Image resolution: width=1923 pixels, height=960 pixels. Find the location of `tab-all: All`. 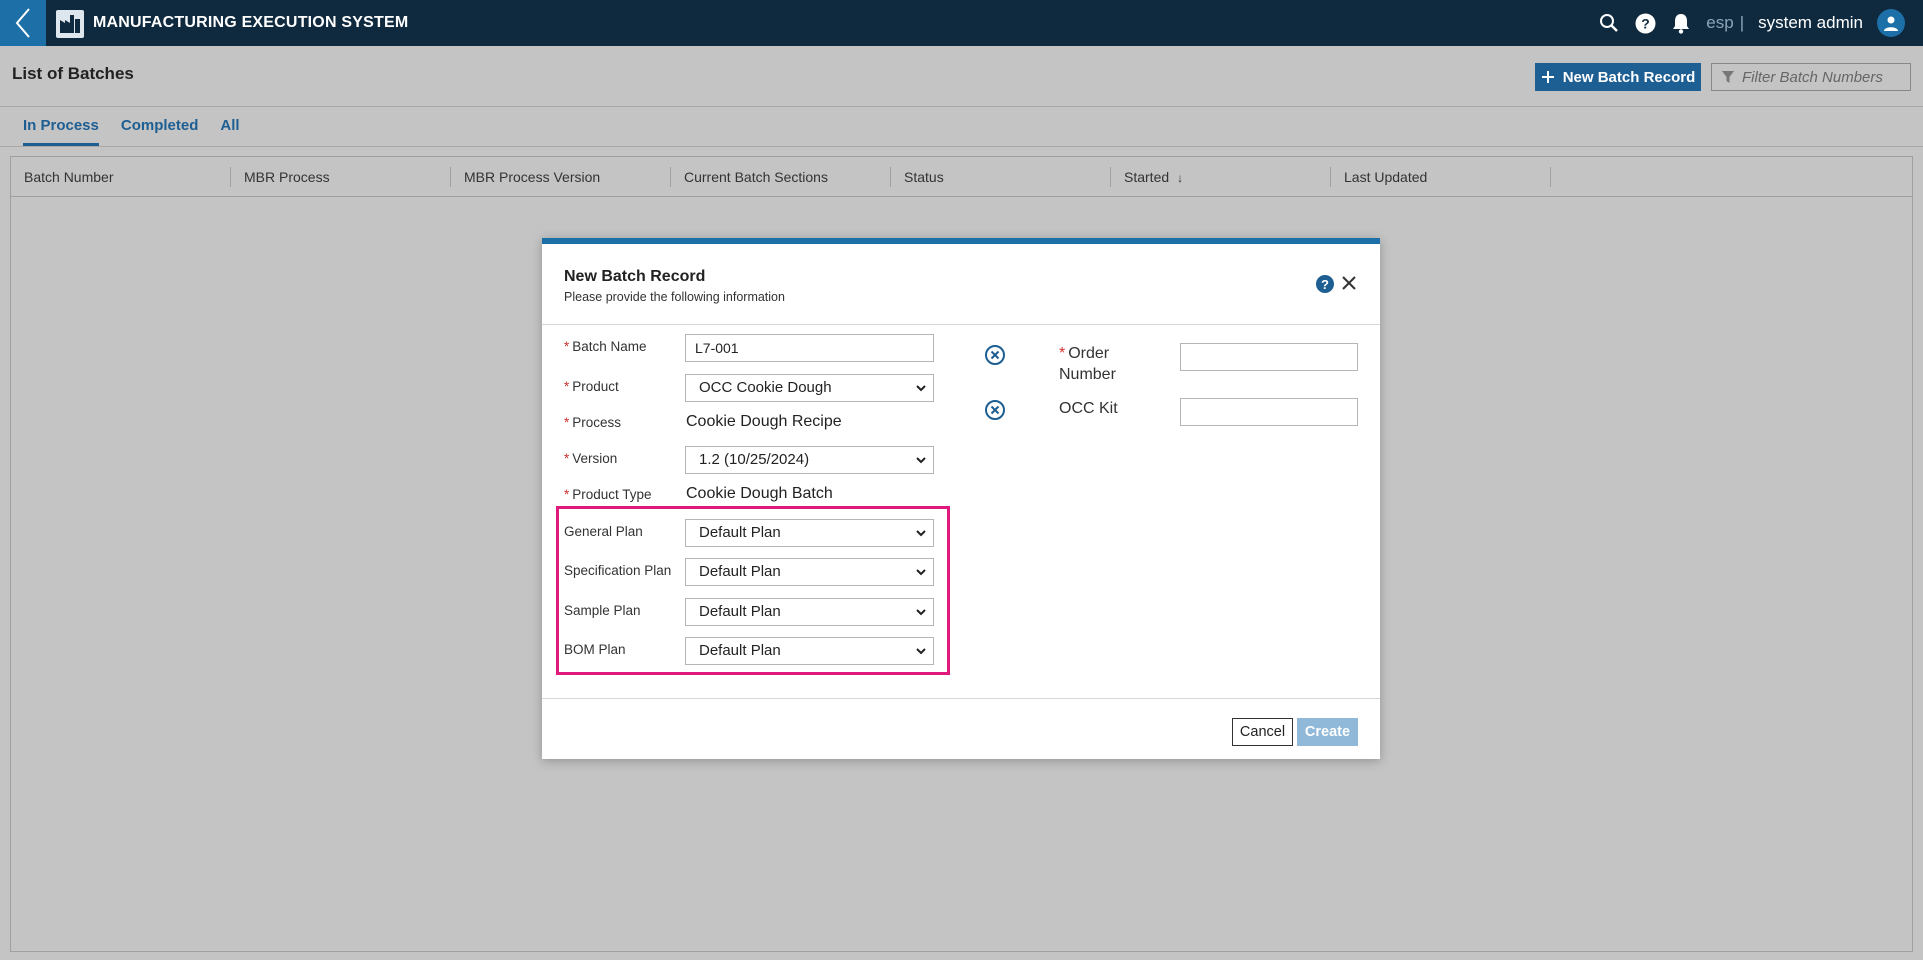

tab-all: All is located at coordinates (229, 131).